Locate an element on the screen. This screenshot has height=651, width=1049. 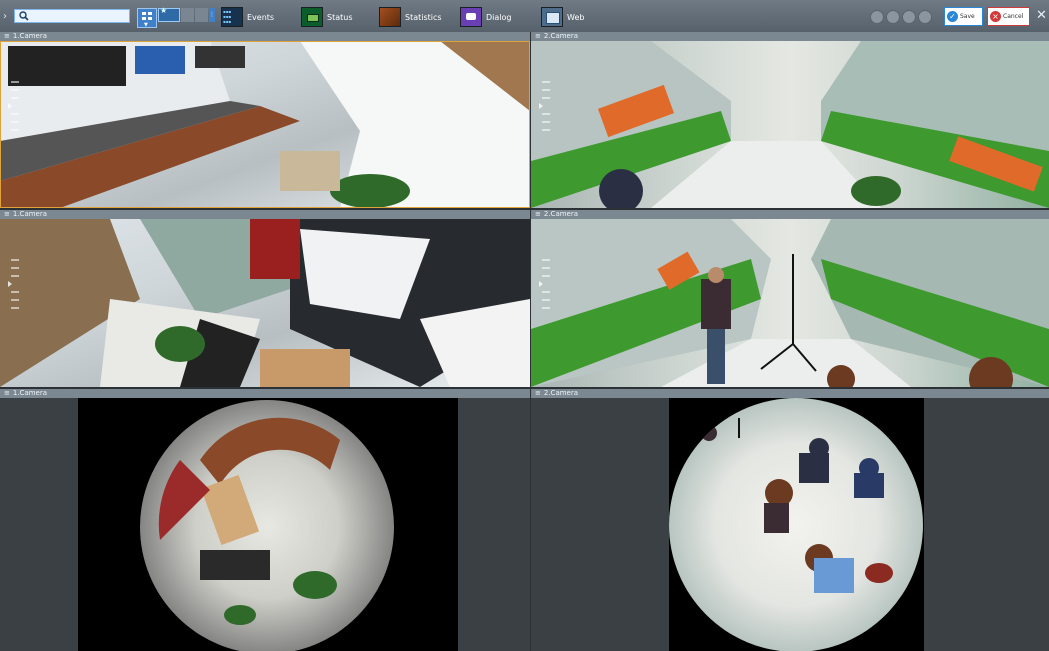
layout-scroll-button: ⋮ is located at coordinates (212, 15).